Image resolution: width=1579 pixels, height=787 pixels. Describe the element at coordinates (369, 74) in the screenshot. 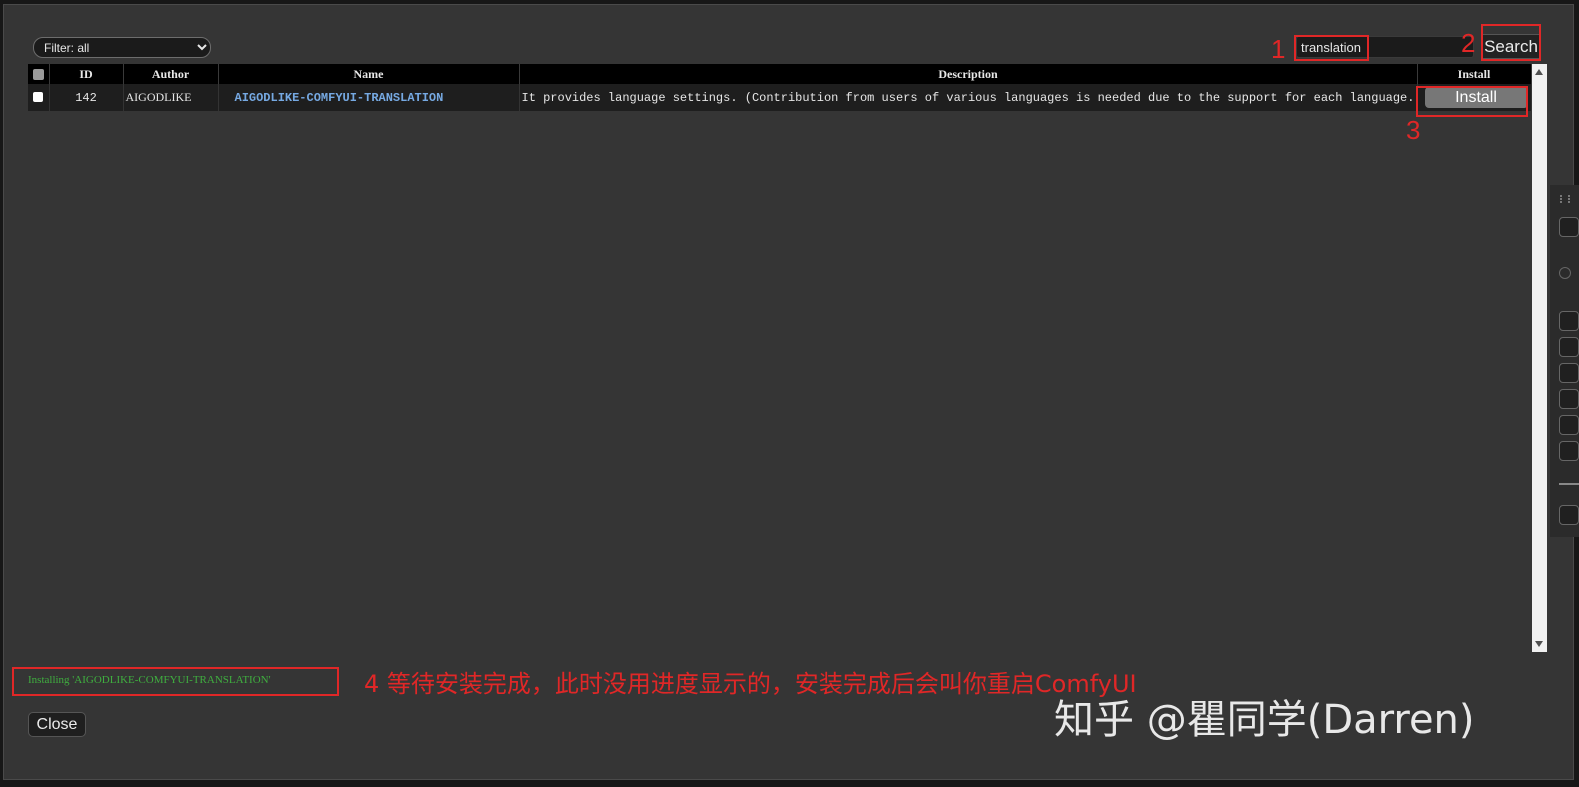

I see `column-header-name: Name` at that location.